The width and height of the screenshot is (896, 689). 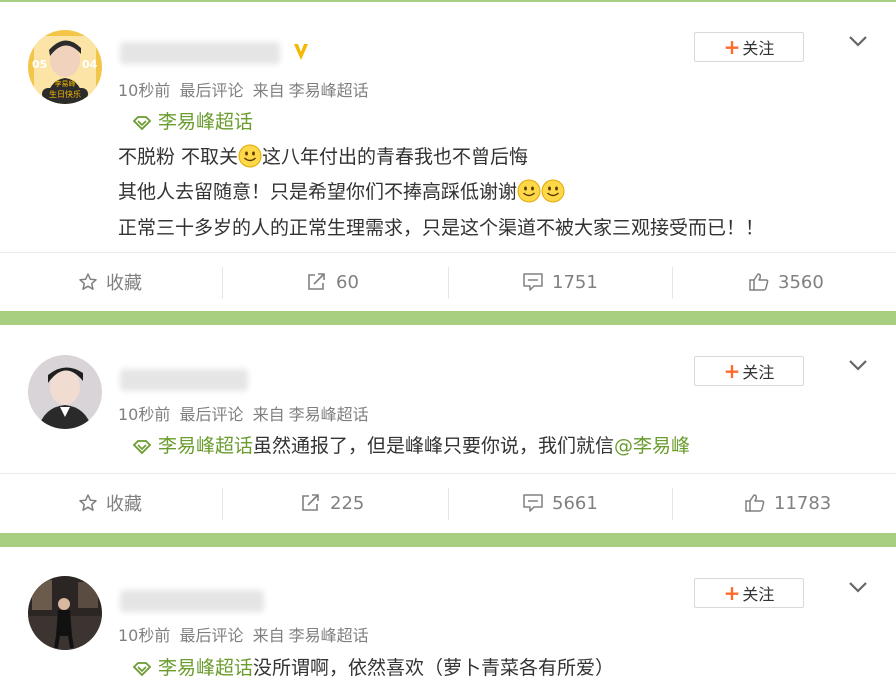 What do you see at coordinates (178, 157) in the screenshot?
I see `post-text: 不脱粉 不取关` at bounding box center [178, 157].